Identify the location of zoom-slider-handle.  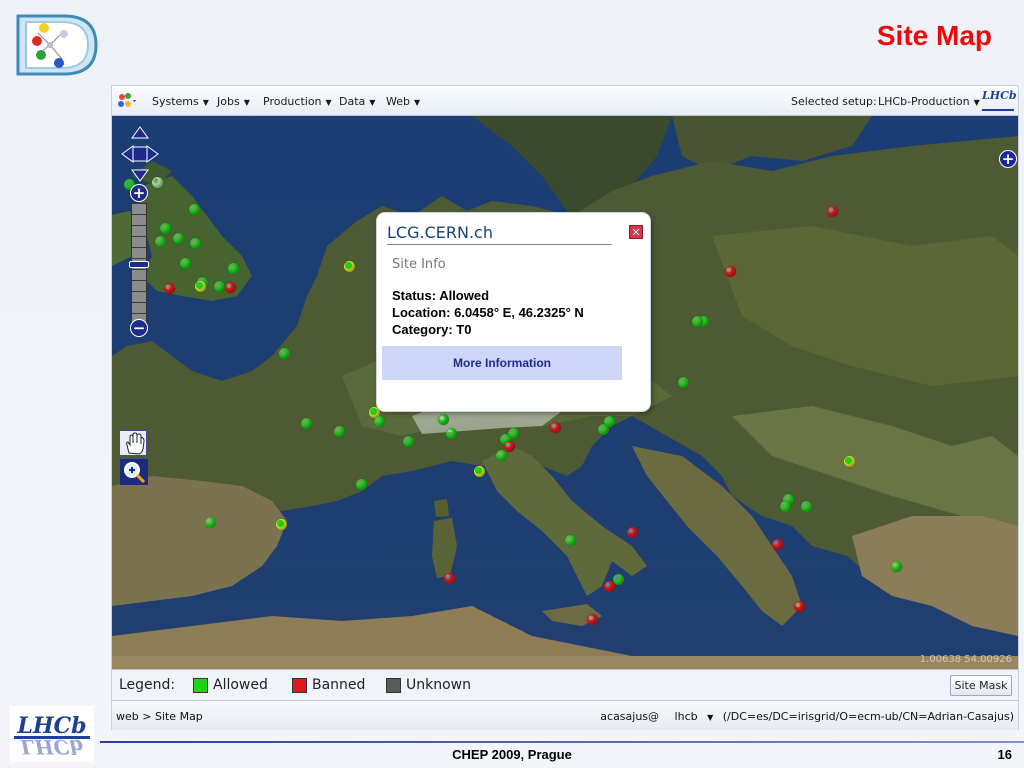
(139, 264).